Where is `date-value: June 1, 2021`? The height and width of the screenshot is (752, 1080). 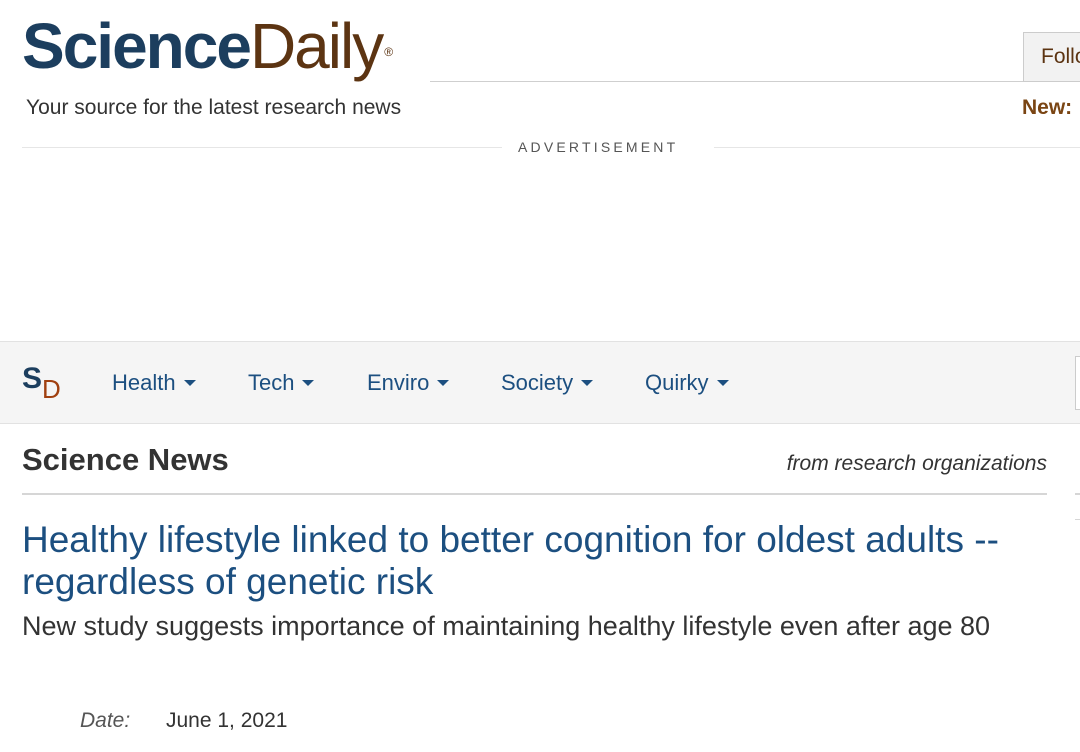 date-value: June 1, 2021 is located at coordinates (227, 720).